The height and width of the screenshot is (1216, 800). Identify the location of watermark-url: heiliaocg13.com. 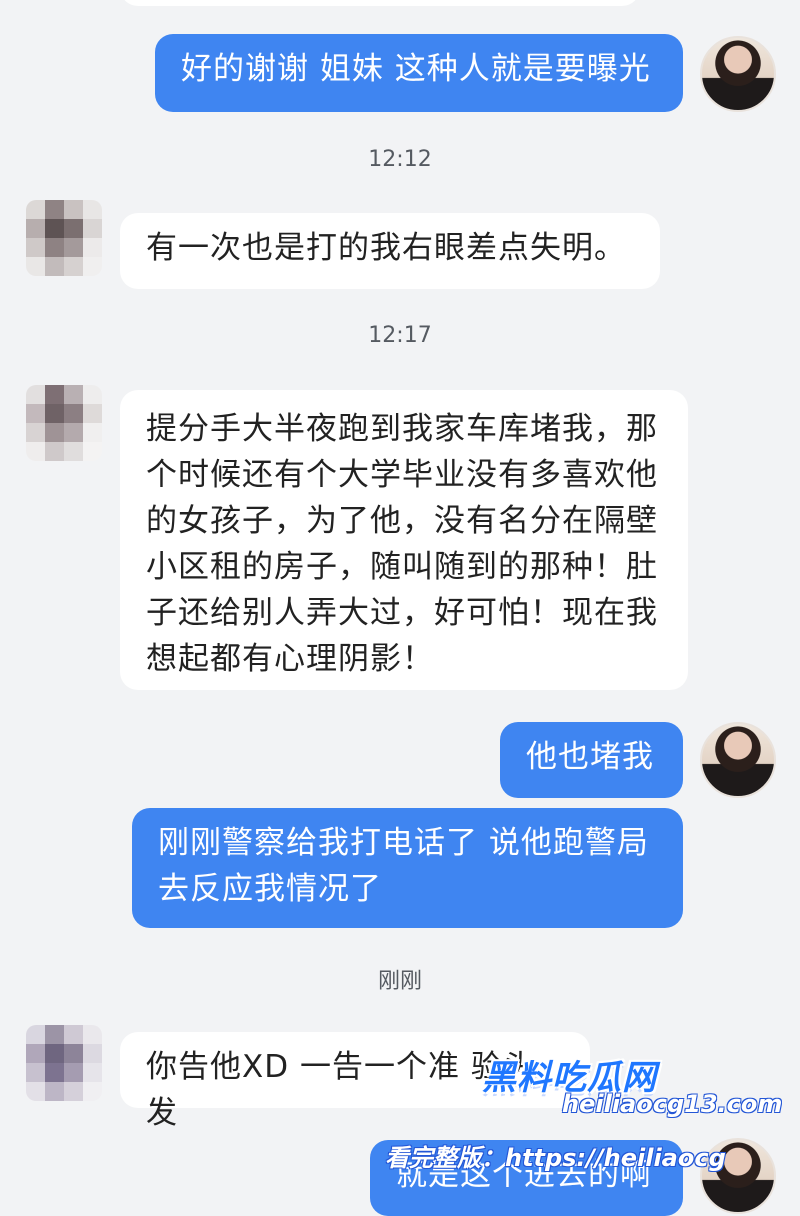
(672, 1104).